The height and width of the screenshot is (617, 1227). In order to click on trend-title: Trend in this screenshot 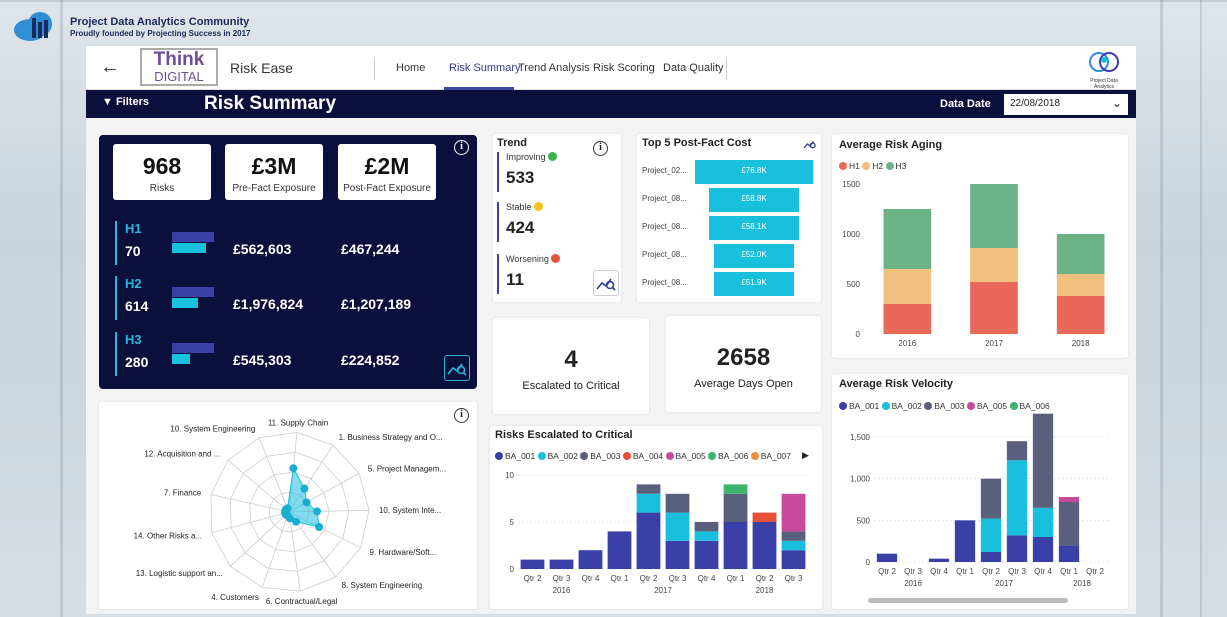, I will do `click(512, 143)`.